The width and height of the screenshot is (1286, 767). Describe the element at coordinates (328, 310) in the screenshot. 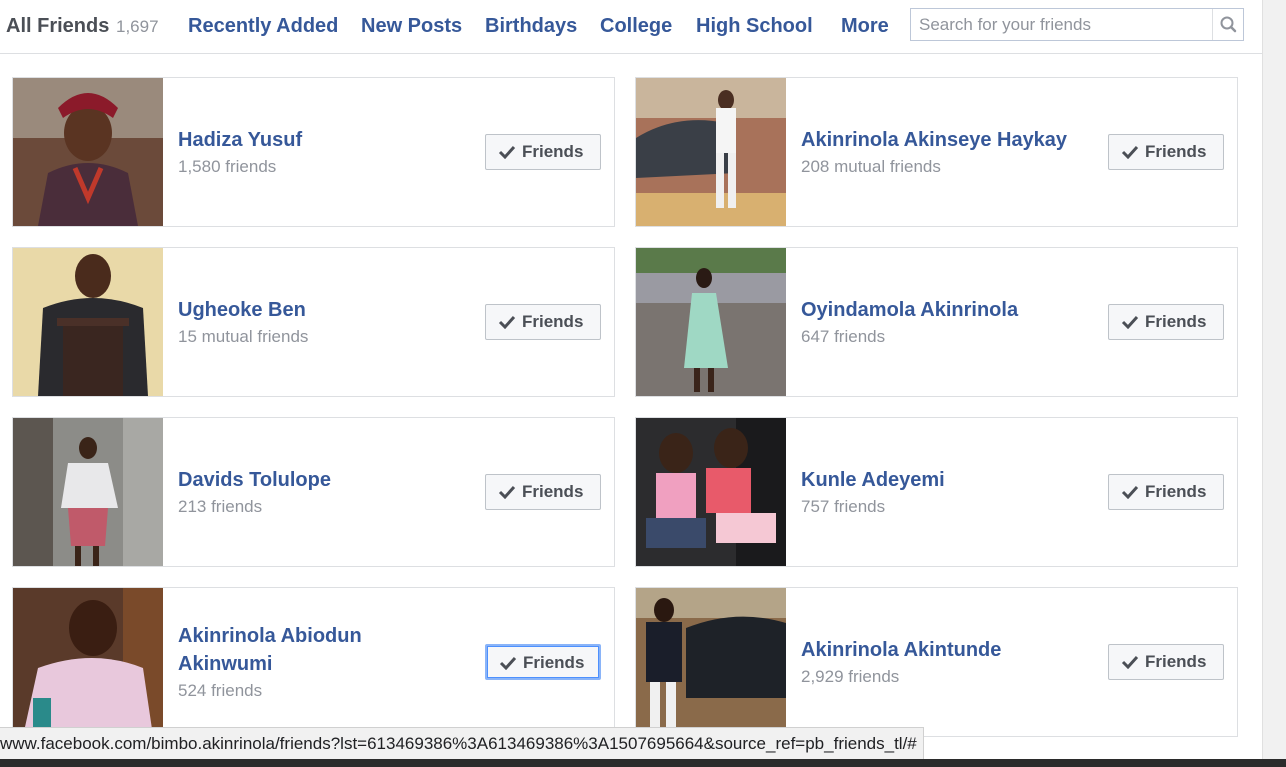

I see `friend-name: Ugheoke Ben` at that location.